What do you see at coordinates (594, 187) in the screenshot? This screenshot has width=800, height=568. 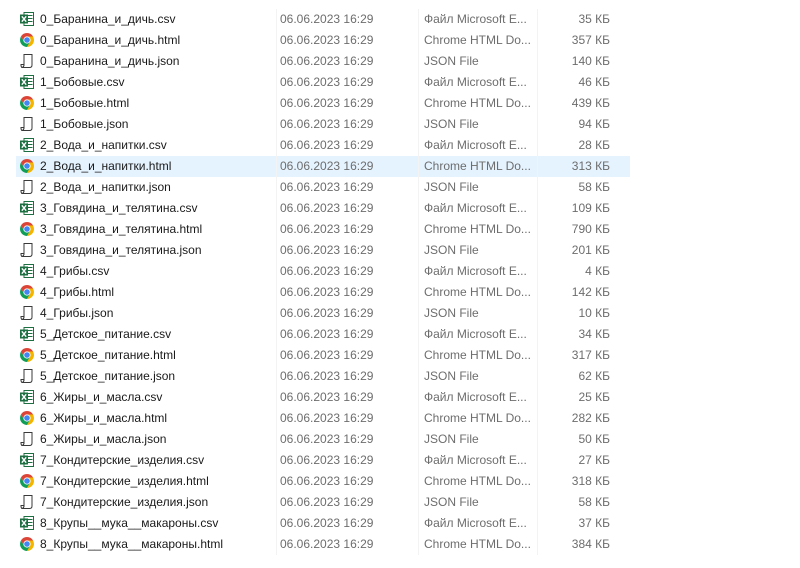 I see `file-size: 58 КБ` at bounding box center [594, 187].